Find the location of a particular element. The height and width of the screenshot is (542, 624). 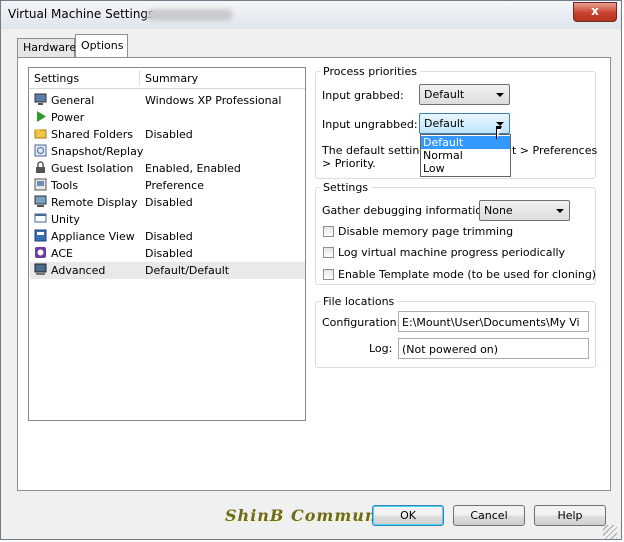

disable-memory-trimming-checkbox is located at coordinates (328, 231).